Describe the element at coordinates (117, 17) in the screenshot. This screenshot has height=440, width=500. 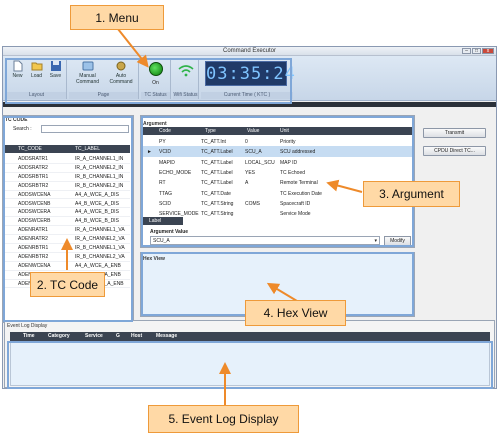
I see `callout-menu: 1. Menu` at that location.